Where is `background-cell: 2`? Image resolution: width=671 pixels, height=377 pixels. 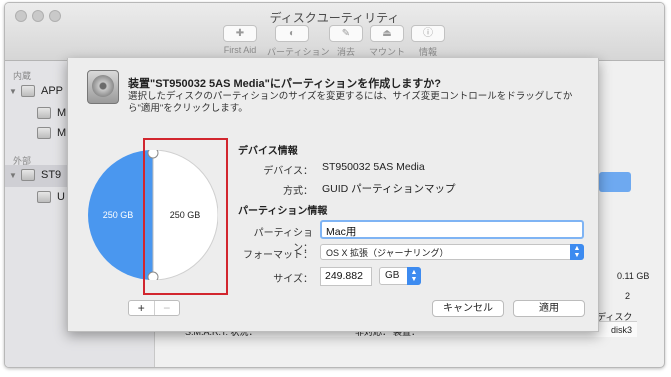 background-cell: 2 is located at coordinates (628, 296).